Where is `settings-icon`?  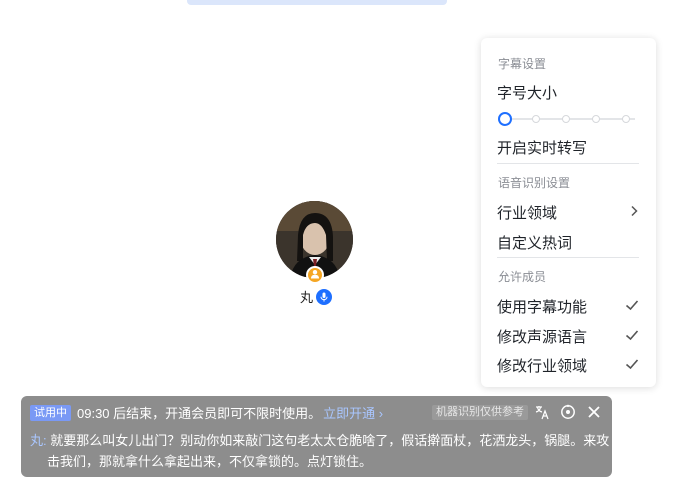 settings-icon is located at coordinates (568, 412).